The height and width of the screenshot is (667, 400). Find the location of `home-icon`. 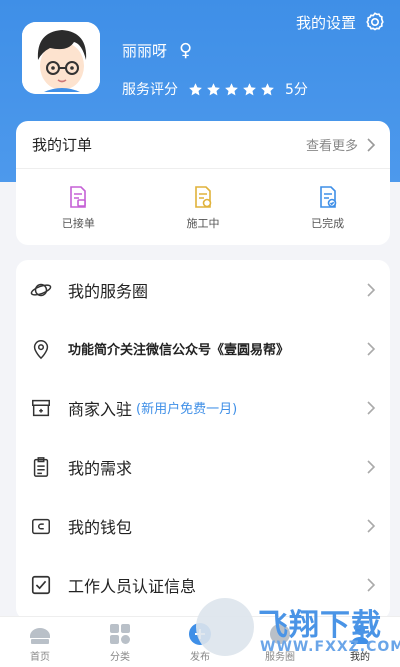

home-icon is located at coordinates (40, 636).